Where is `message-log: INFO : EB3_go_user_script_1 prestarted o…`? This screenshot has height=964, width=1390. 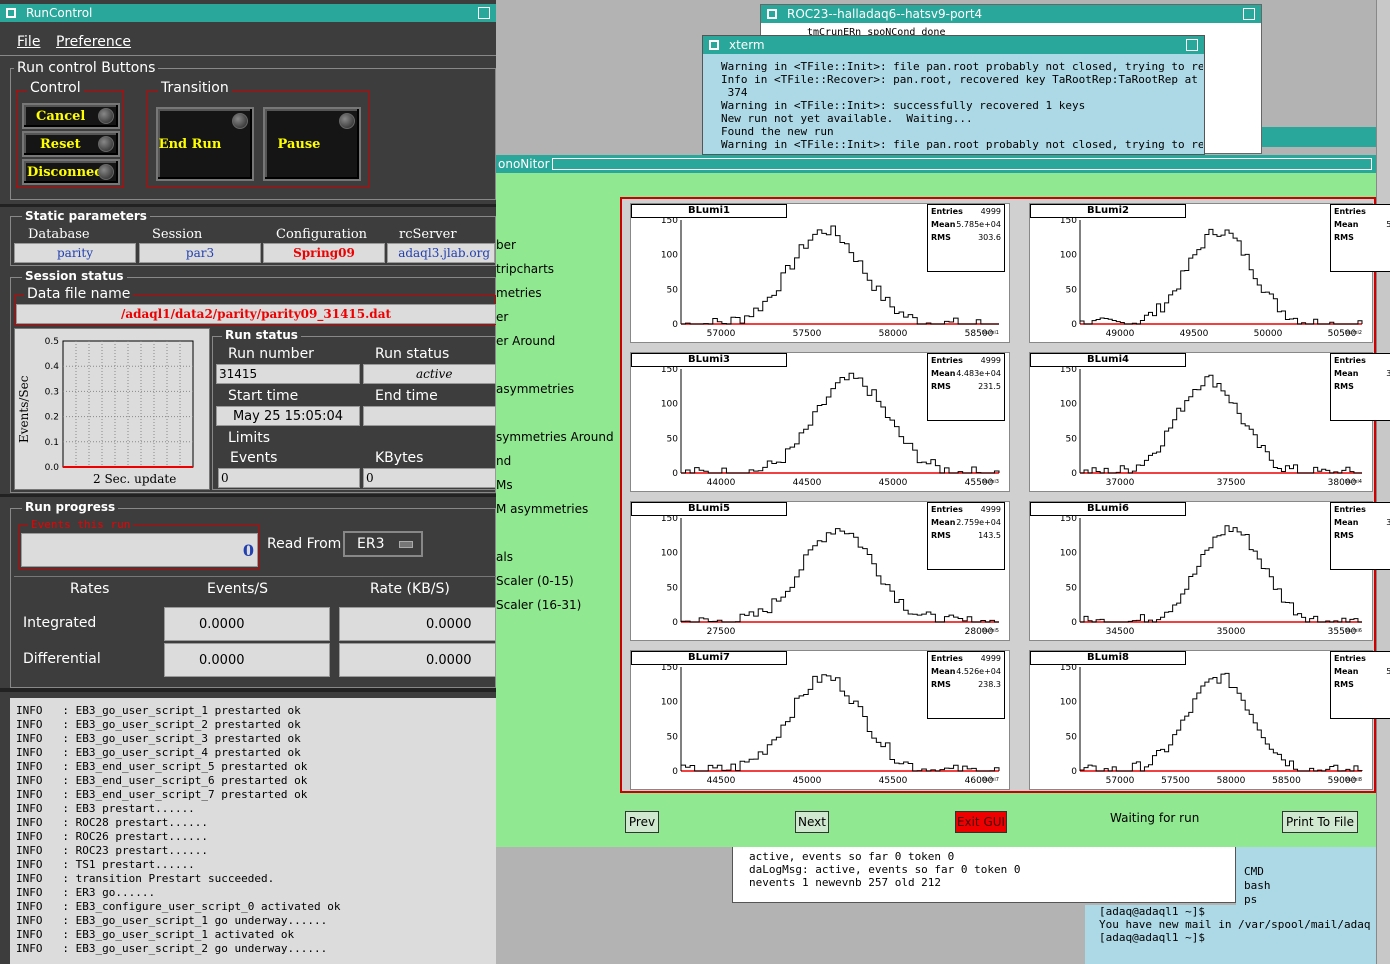 message-log: INFO : EB3_go_user_script_1 prestarted o… is located at coordinates (253, 831).